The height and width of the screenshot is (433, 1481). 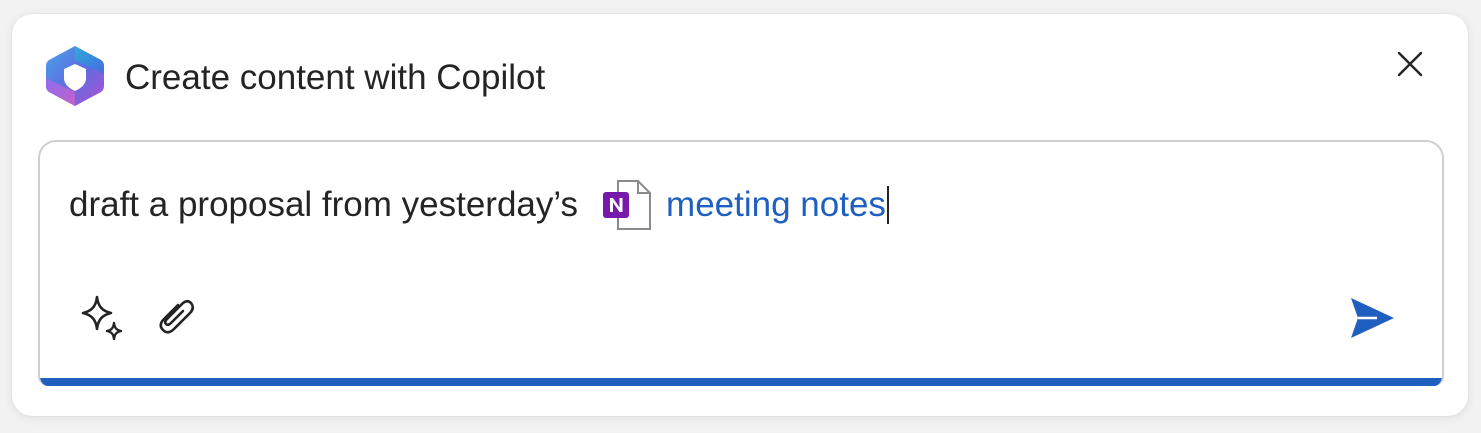 I want to click on dialog-title: Create content with Copilot, so click(x=335, y=77).